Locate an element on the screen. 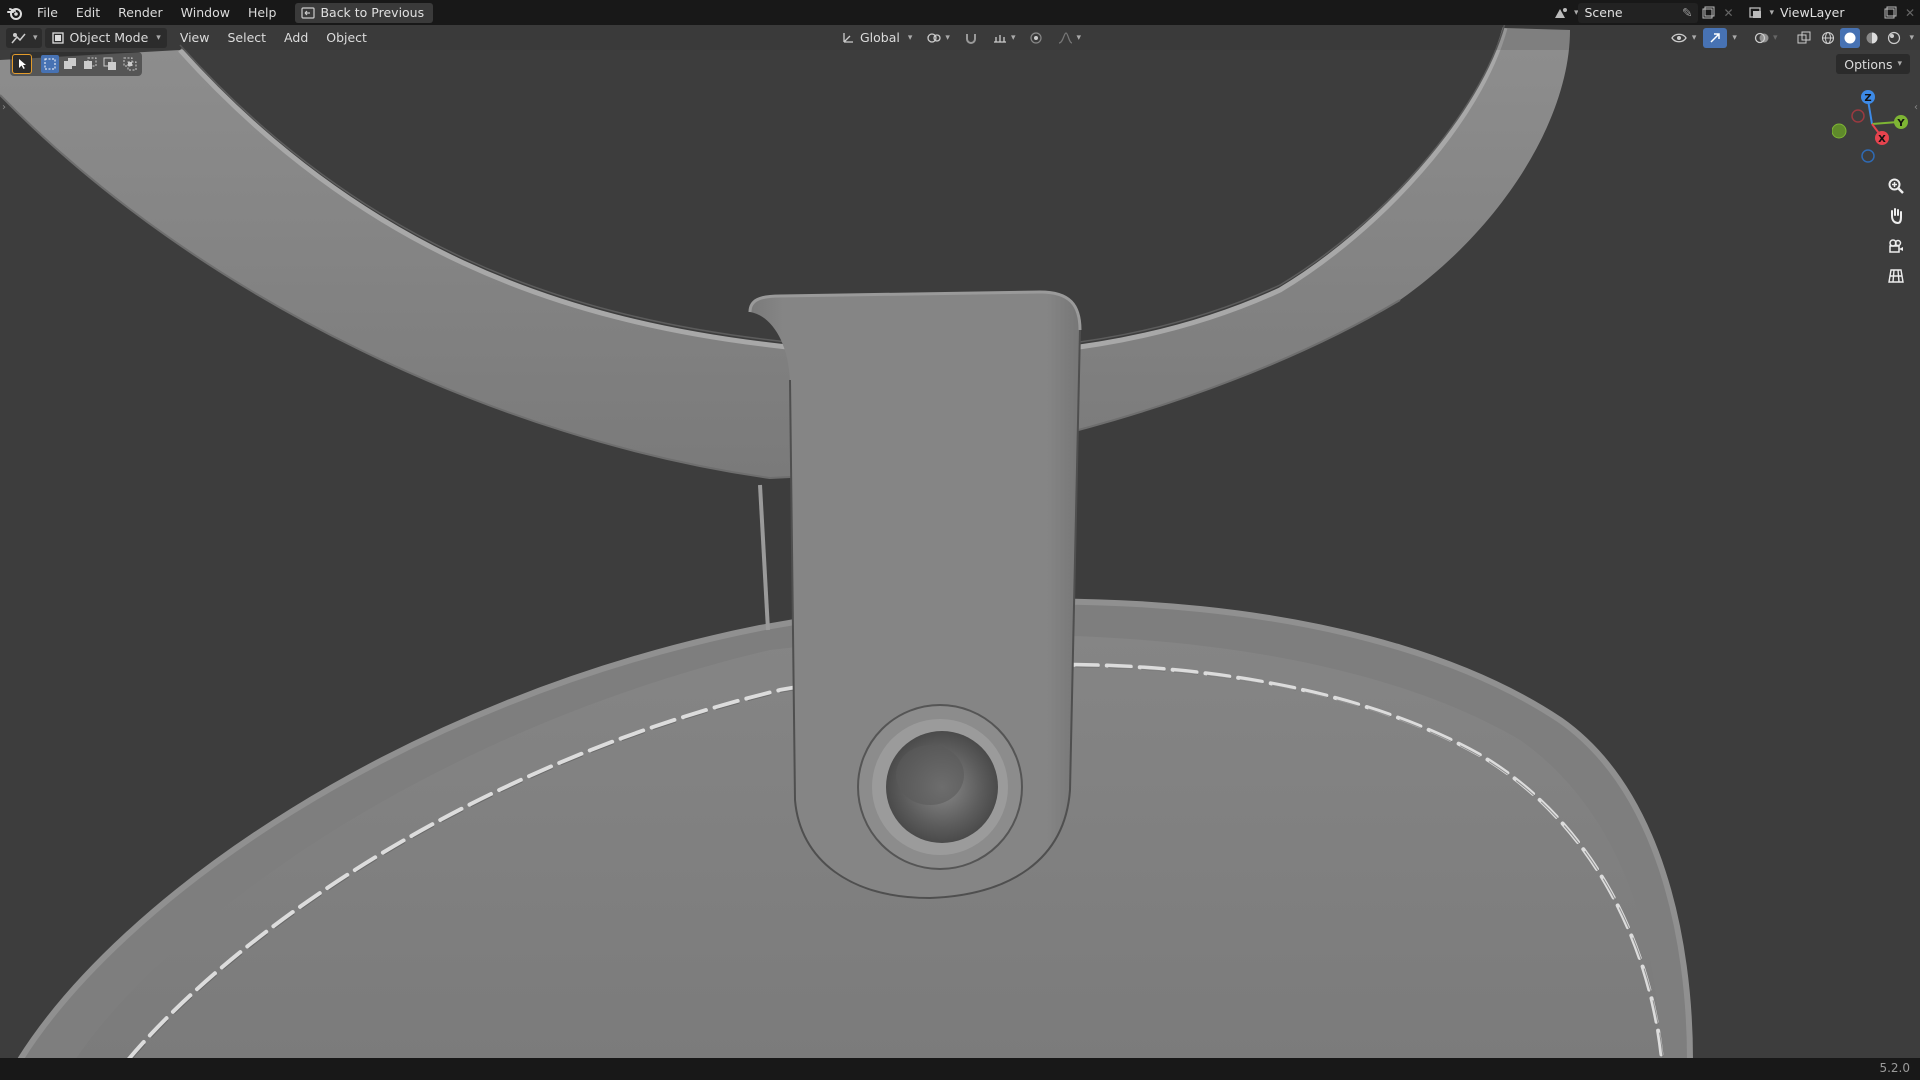 This screenshot has width=1920, height=1080. view-layer-field: ViewLayer is located at coordinates (1827, 12).